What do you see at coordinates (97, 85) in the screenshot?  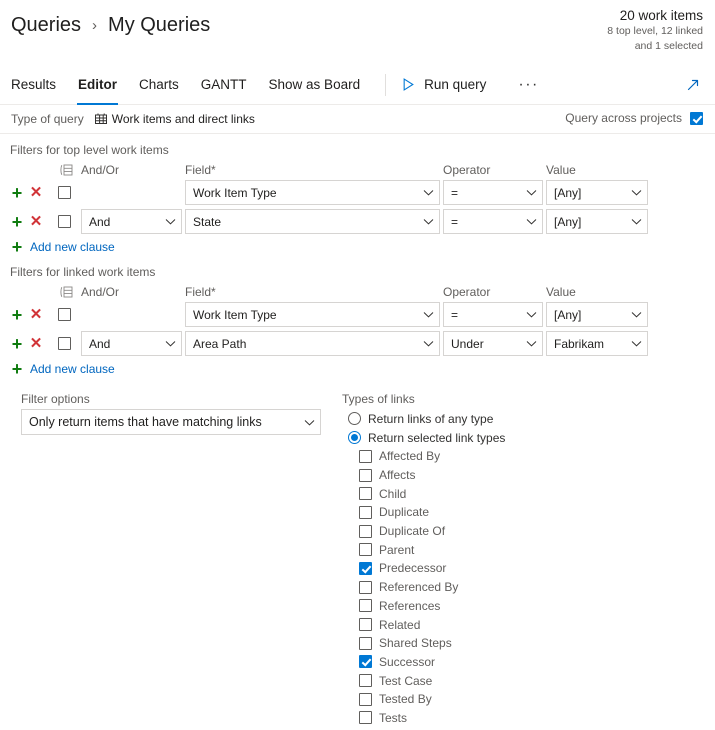 I see `tab-editor: Editor` at bounding box center [97, 85].